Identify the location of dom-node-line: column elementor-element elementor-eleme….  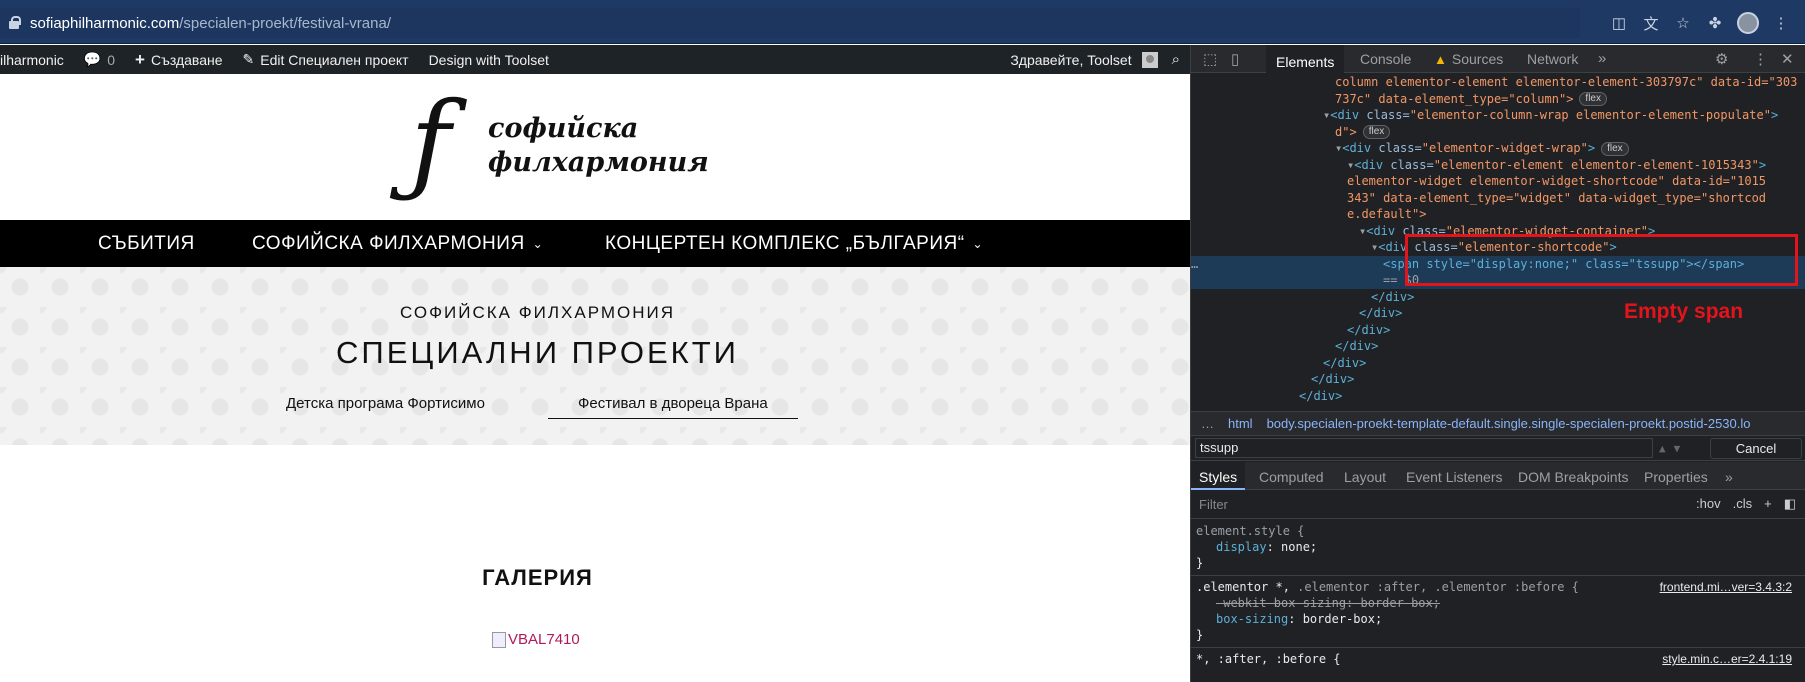
(1498, 82).